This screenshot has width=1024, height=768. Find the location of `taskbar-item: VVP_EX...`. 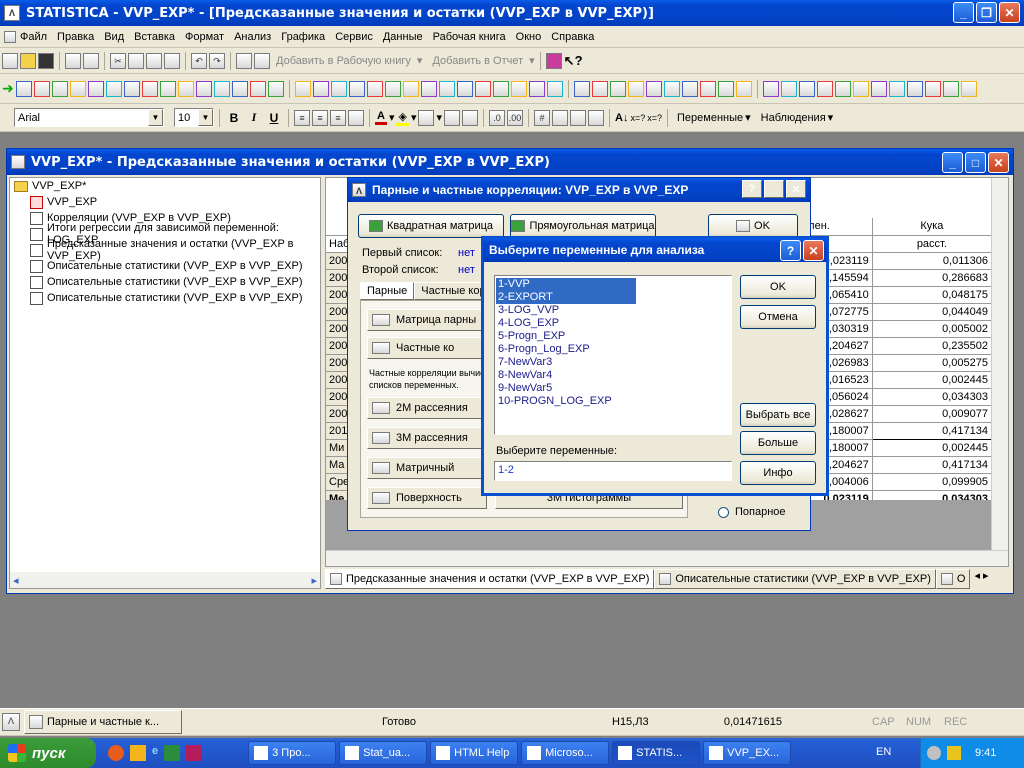

taskbar-item: VVP_EX... is located at coordinates (747, 753).